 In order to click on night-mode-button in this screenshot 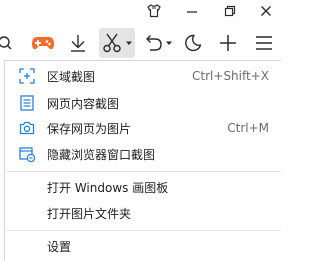, I will do `click(193, 43)`.